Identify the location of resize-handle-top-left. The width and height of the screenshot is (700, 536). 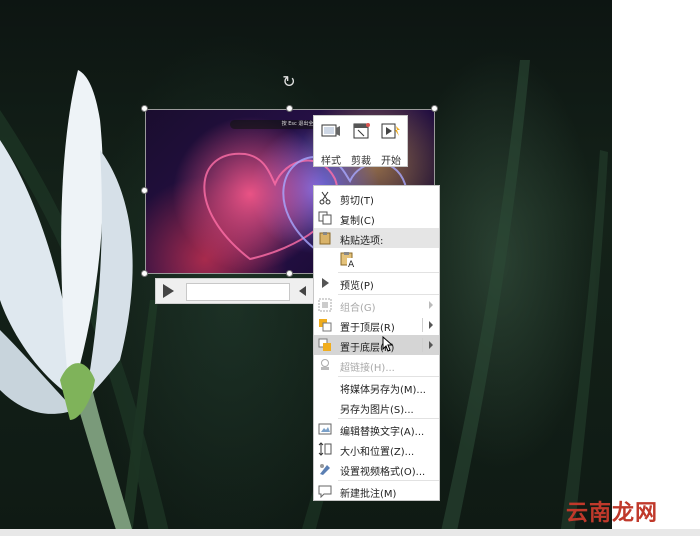
(144, 108).